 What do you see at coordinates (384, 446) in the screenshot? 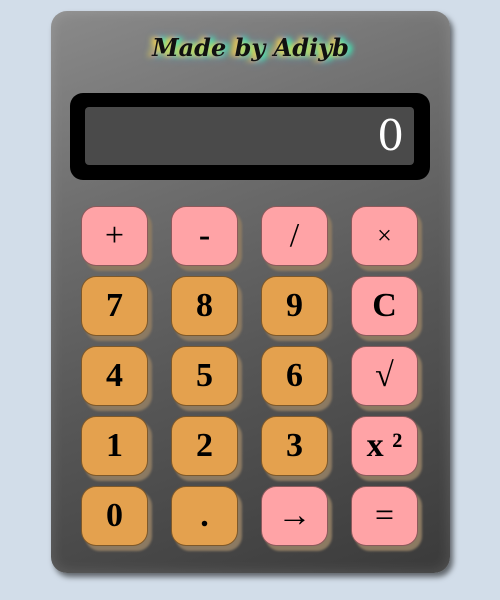
I see `square-button: x ²` at bounding box center [384, 446].